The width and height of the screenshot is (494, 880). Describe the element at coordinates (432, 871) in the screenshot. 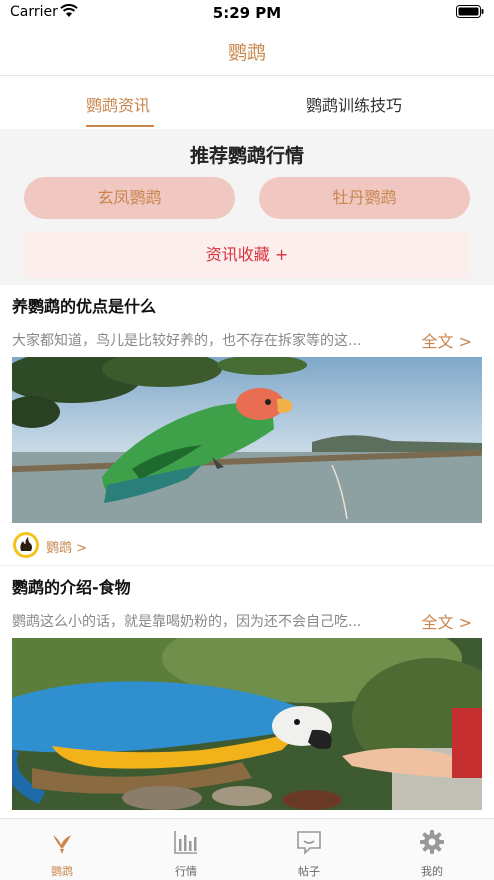

I see `bottom-tab-label: 我的` at that location.